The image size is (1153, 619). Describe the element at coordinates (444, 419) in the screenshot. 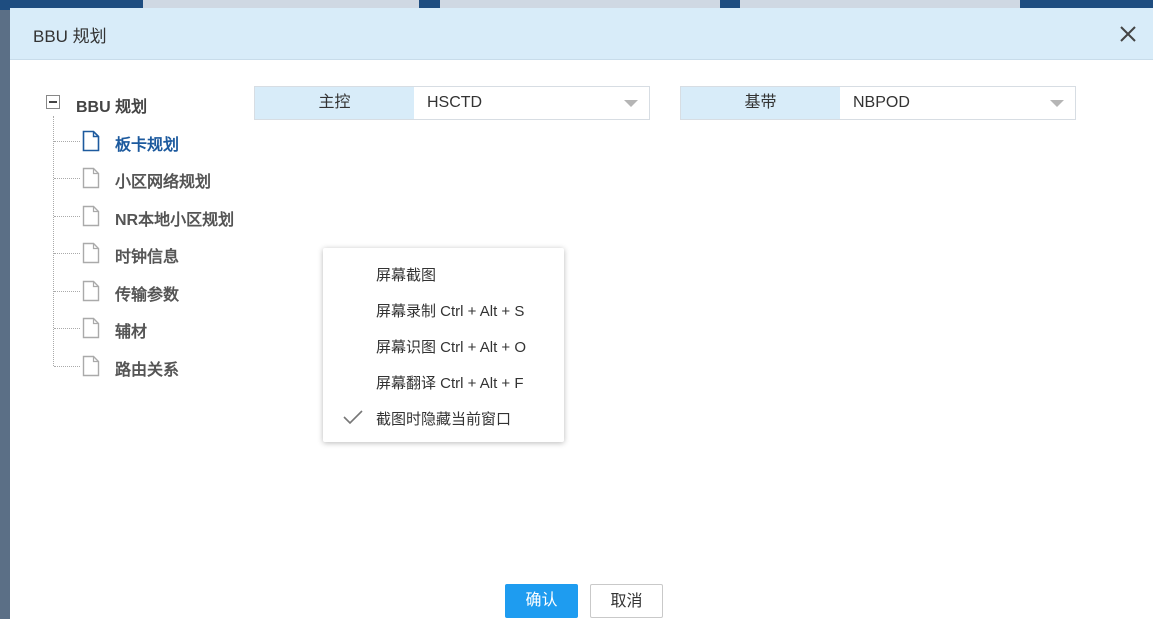

I see `menu-item-label: 截图时隐藏当前窗口` at that location.